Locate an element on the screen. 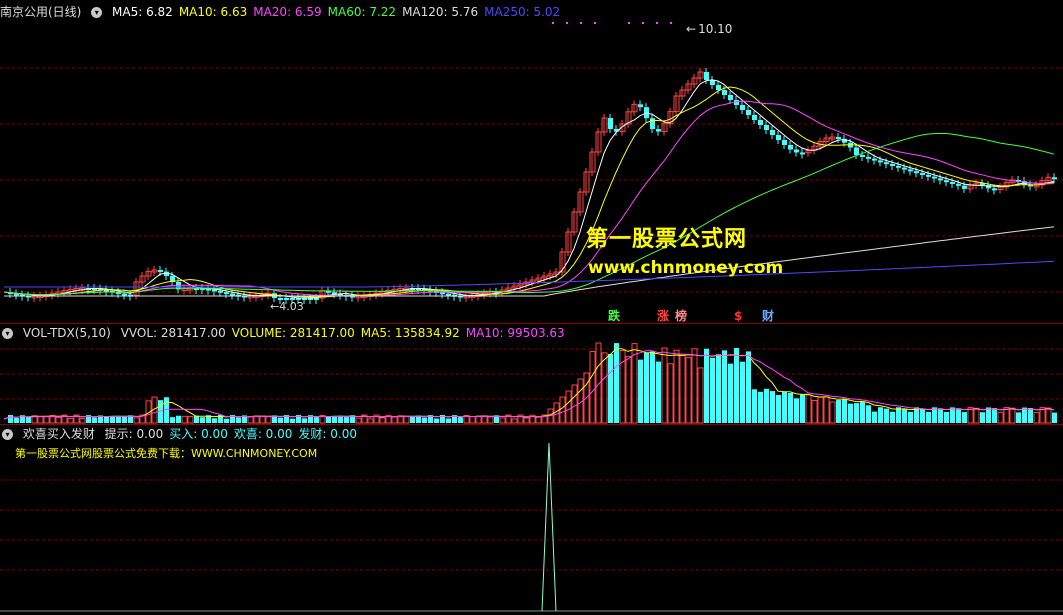 The image size is (1063, 615). tag-bang: 榜 is located at coordinates (681, 316).